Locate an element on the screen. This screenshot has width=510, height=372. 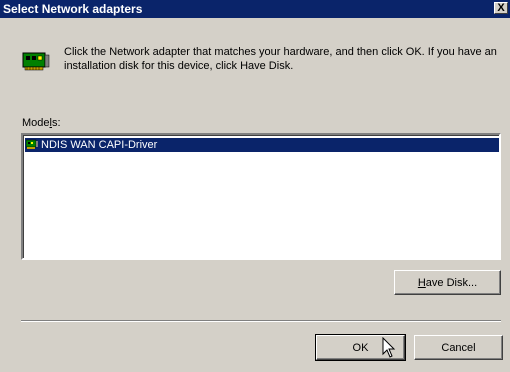
separator is located at coordinates (261, 321).